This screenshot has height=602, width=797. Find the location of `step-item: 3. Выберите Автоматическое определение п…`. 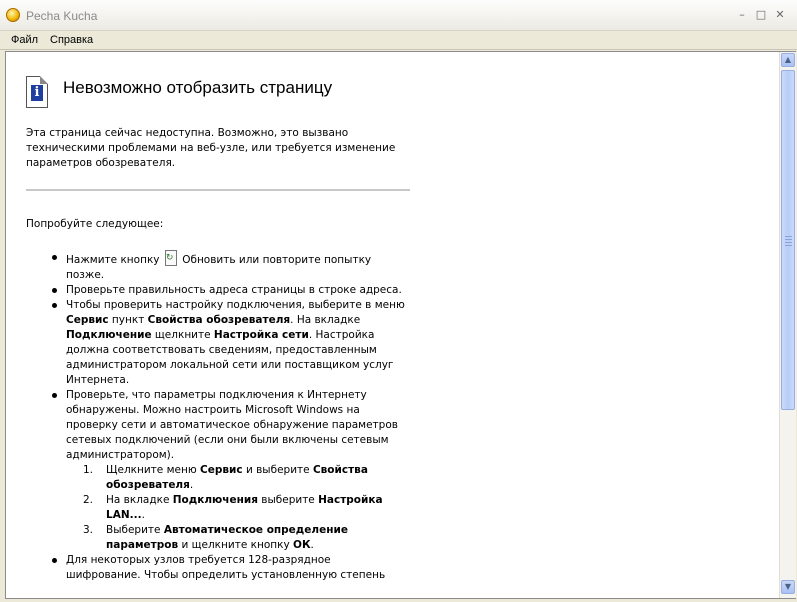

step-item: 3. Выберите Автоматическое определение п… is located at coordinates (236, 538).